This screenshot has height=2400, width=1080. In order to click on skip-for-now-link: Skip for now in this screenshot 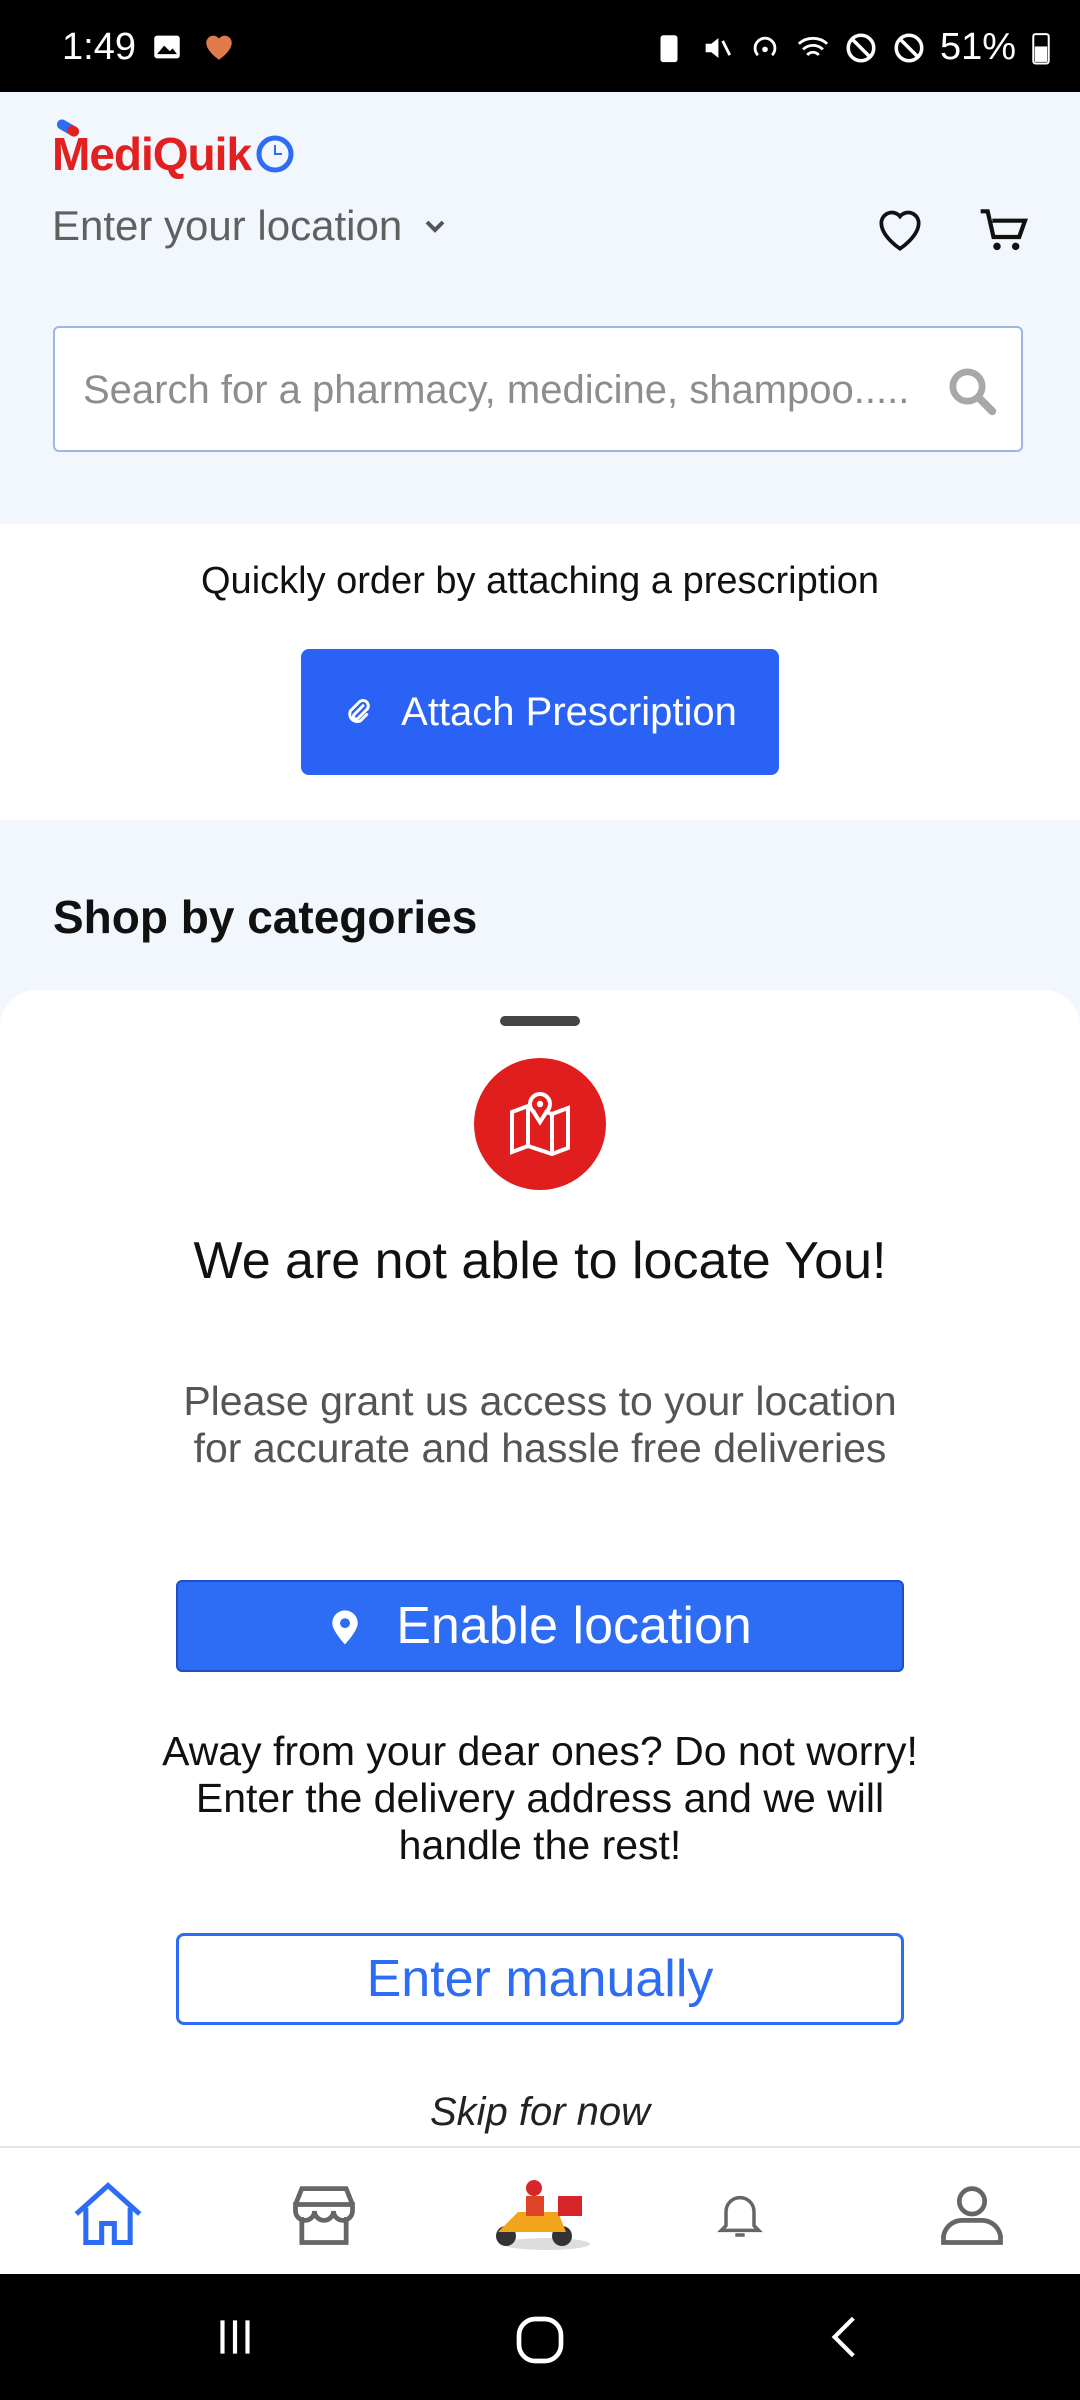, I will do `click(540, 2112)`.